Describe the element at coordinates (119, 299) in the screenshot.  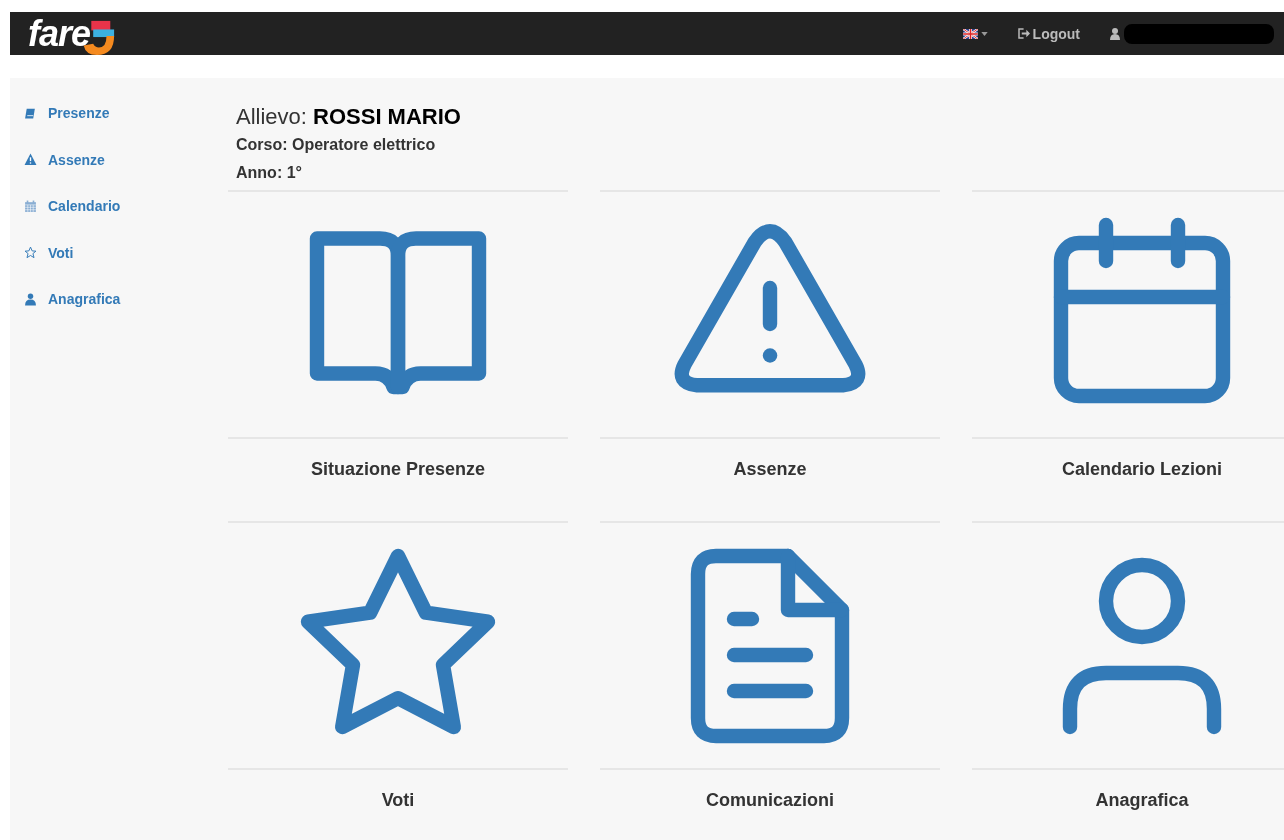
I see `sidebar-item: Anagrafica` at that location.